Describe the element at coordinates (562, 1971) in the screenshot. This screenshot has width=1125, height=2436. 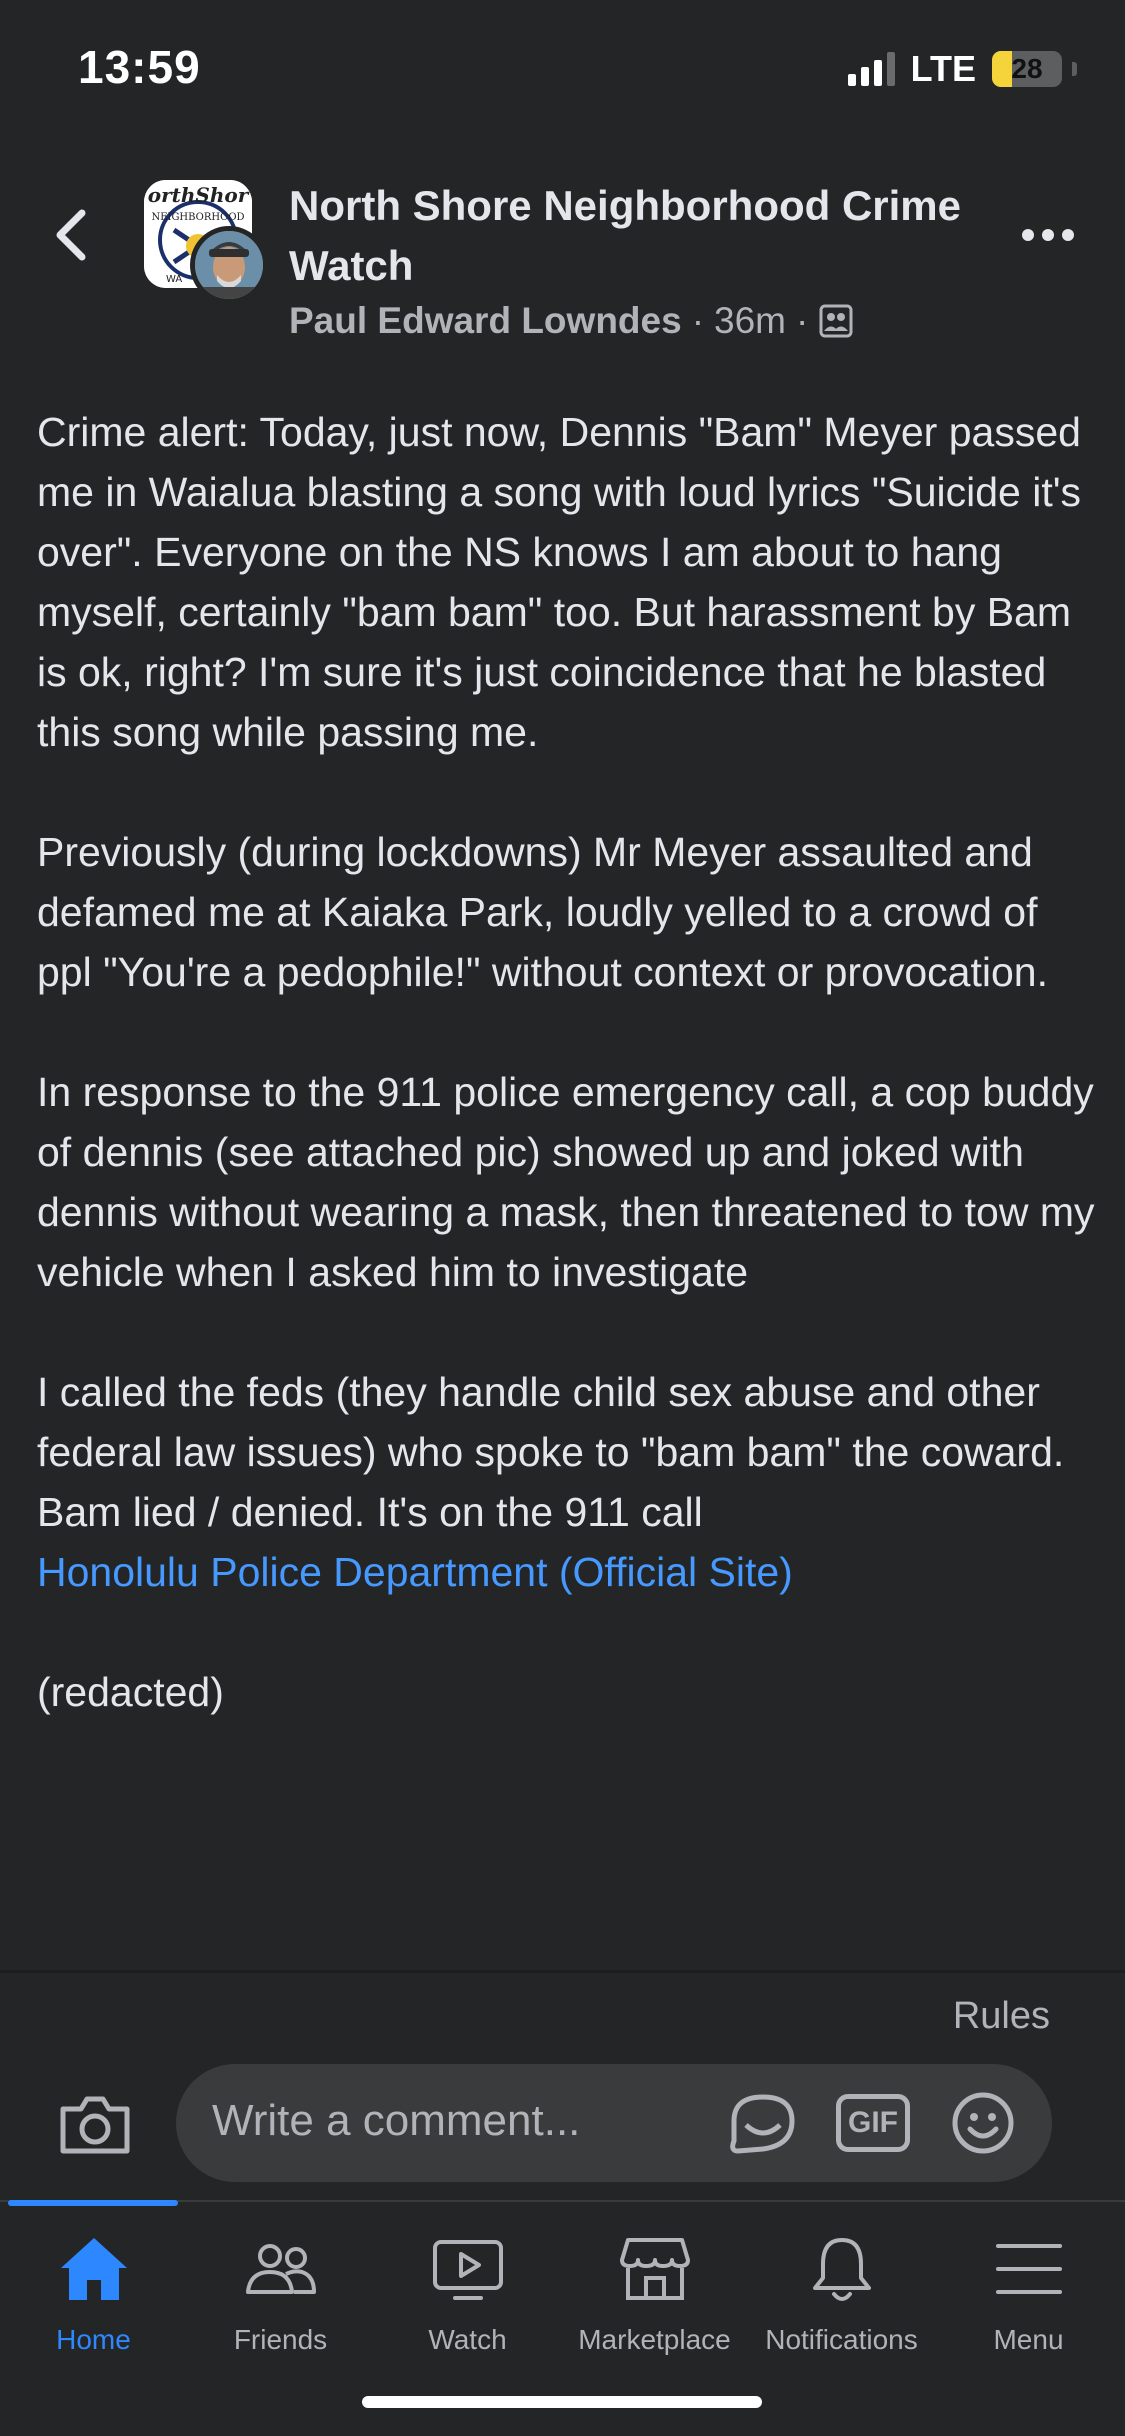
I see `divider` at that location.